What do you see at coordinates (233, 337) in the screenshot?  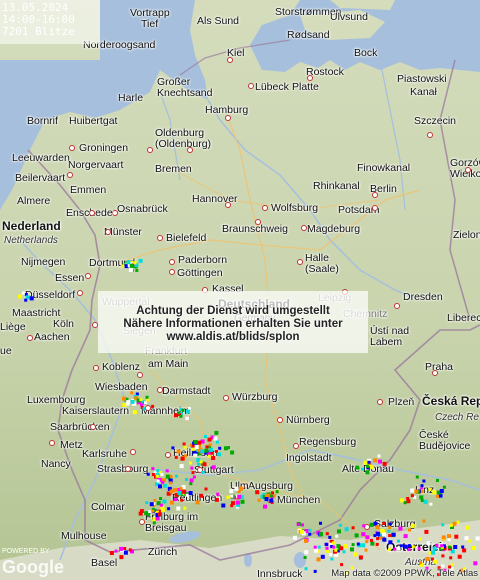 I see `notice-url: www.aldis.at/blids/splon` at bounding box center [233, 337].